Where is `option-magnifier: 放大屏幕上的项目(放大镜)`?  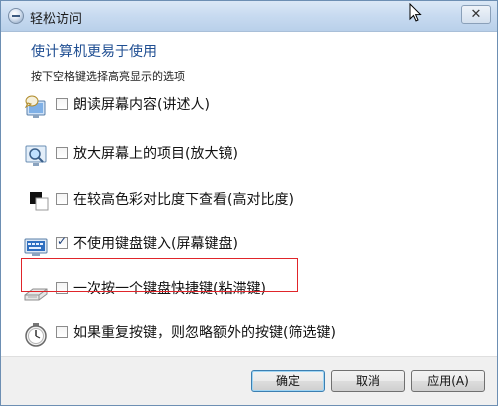 option-magnifier: 放大屏幕上的项目(放大镜) is located at coordinates (258, 157).